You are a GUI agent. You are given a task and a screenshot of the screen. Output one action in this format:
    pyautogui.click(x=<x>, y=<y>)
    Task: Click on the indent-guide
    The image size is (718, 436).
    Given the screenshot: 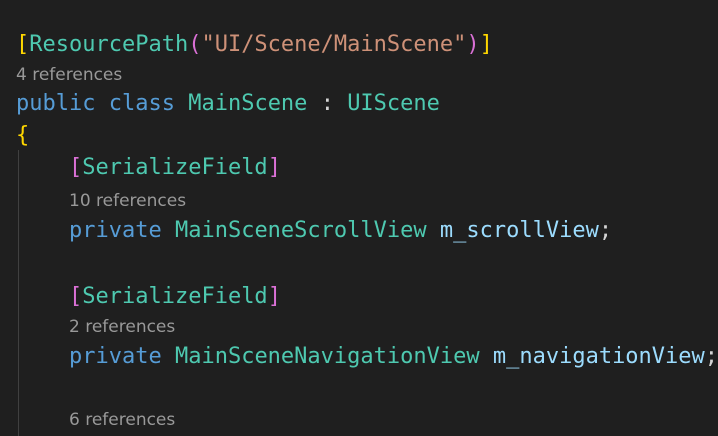 What is the action you would take?
    pyautogui.click(x=18, y=293)
    